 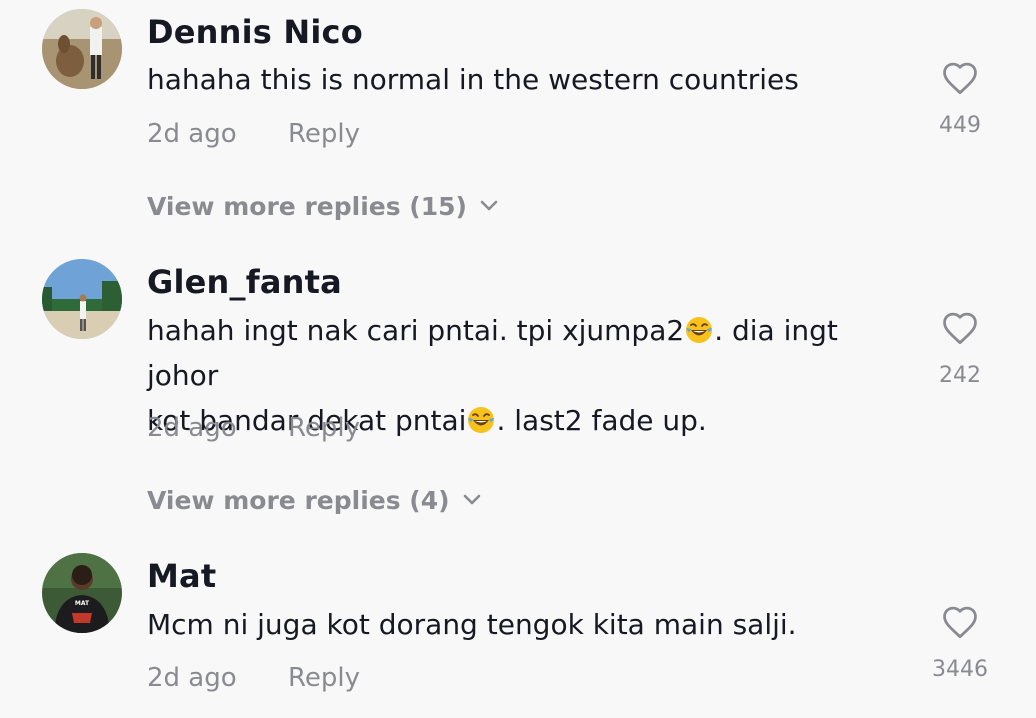 I want to click on like-count: 449, so click(x=960, y=125).